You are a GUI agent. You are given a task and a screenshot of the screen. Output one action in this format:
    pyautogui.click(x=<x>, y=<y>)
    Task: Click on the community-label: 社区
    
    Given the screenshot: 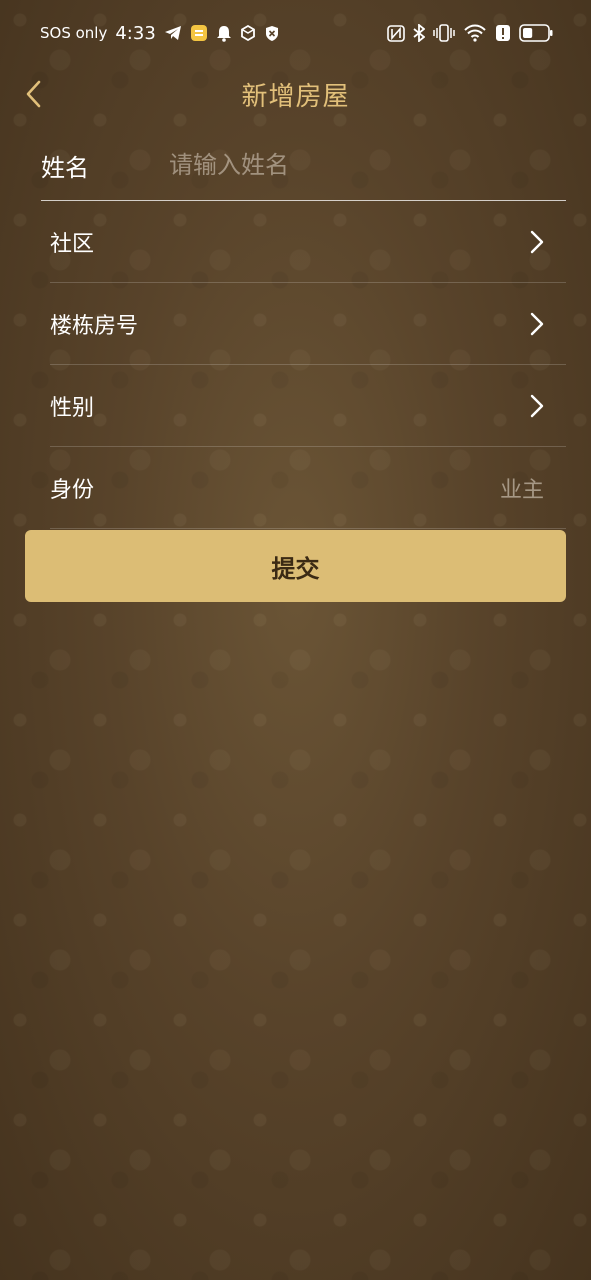 What is the action you would take?
    pyautogui.click(x=72, y=244)
    